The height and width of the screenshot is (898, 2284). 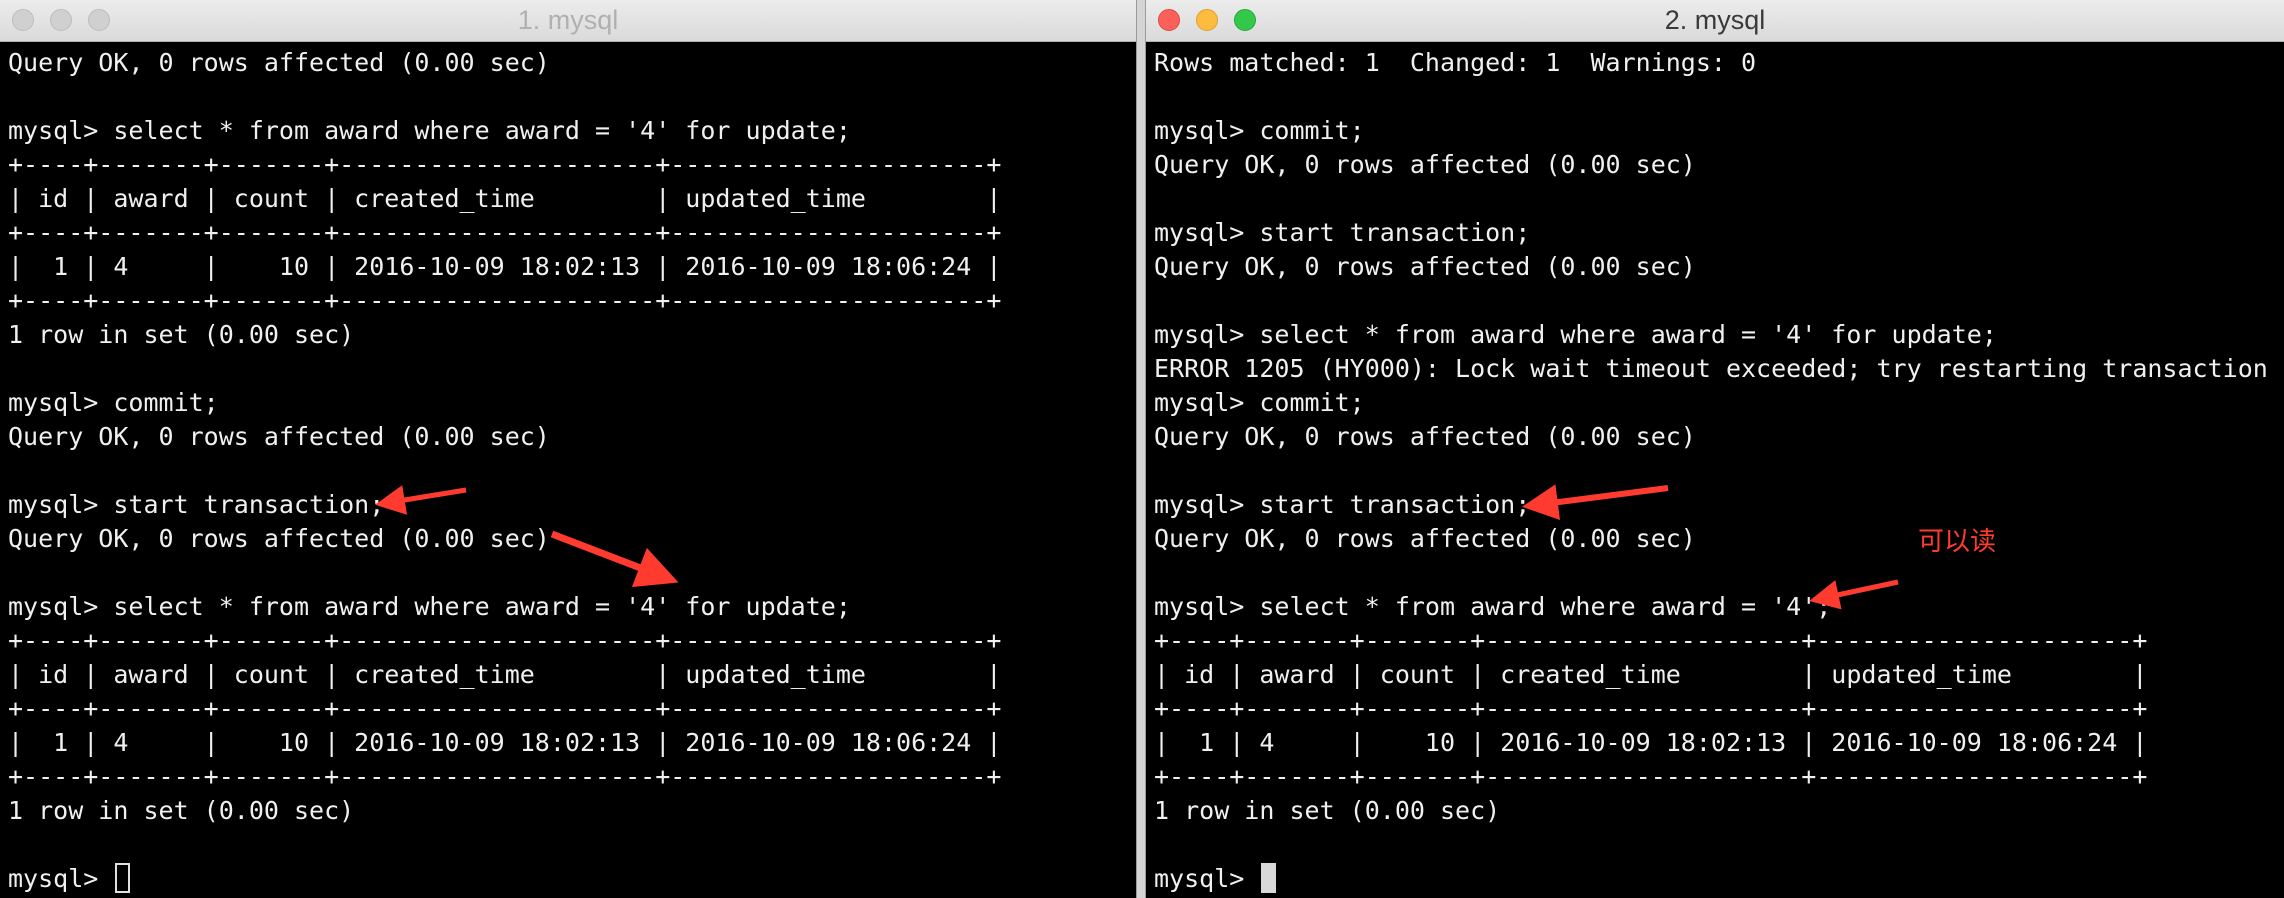 I want to click on window-title: 2. mysql, so click(x=1715, y=20).